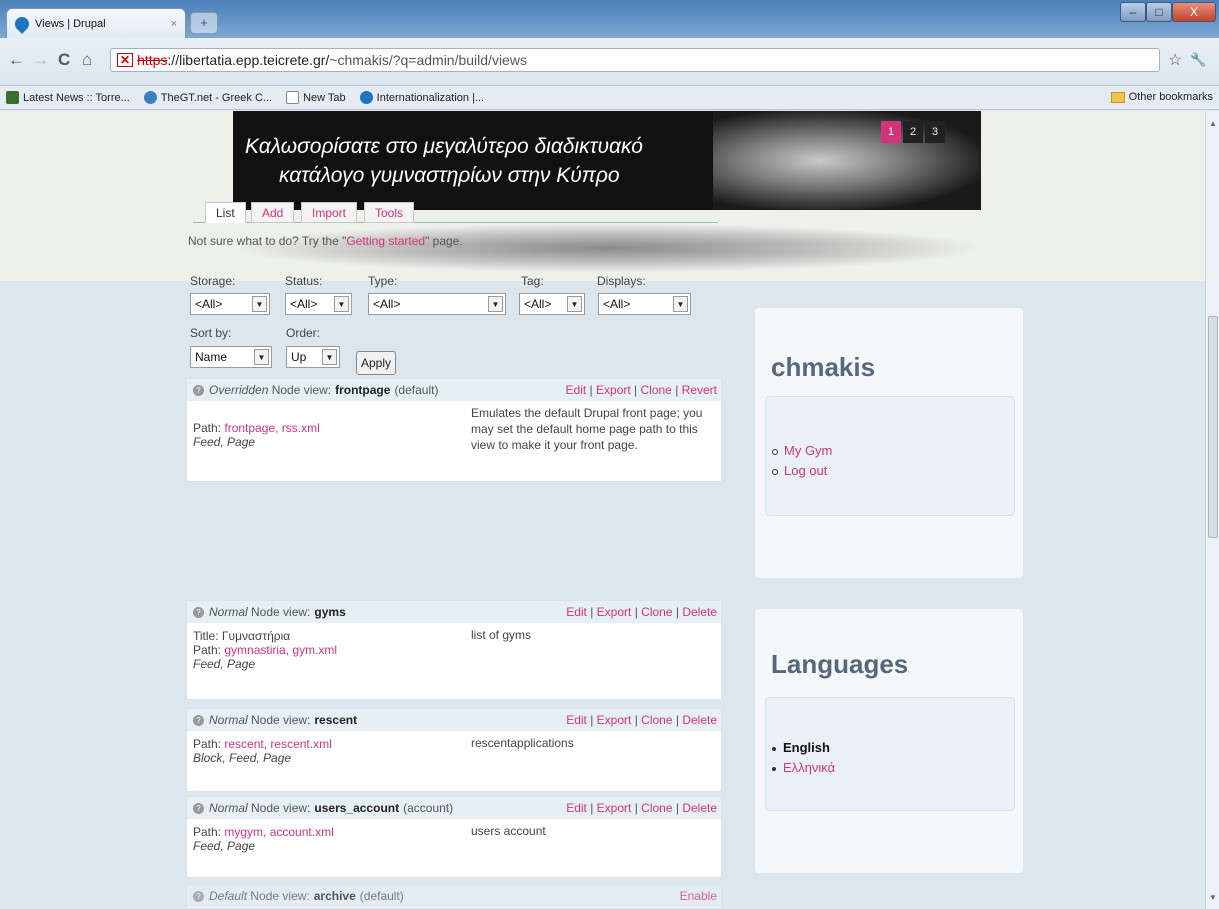  Describe the element at coordinates (273, 212) in the screenshot. I see `tab-add: Add` at that location.